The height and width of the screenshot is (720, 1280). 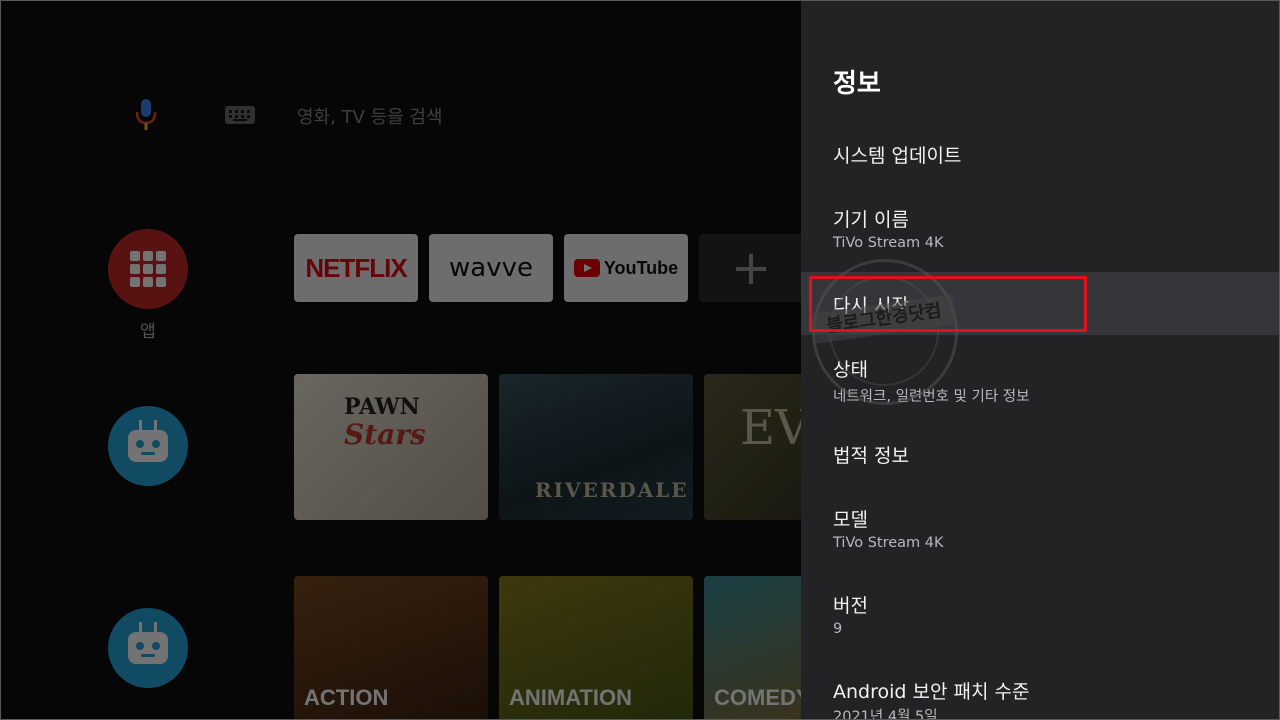 What do you see at coordinates (491, 268) in the screenshot?
I see `wavve-app-tile: wavve` at bounding box center [491, 268].